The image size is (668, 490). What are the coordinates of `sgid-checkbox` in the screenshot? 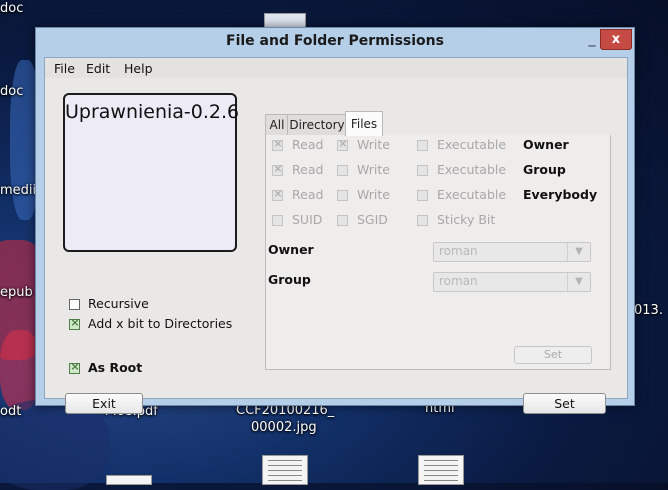 It's located at (342, 220).